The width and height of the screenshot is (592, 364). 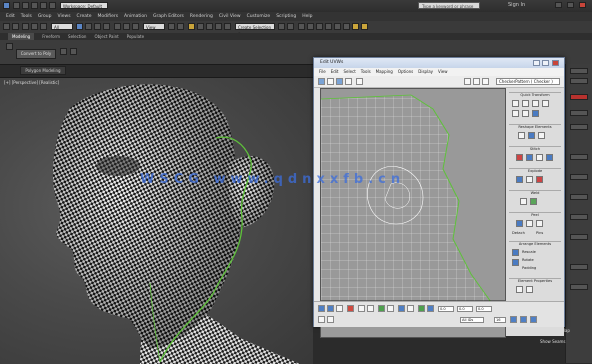 What do you see at coordinates (539, 223) in the screenshot?
I see `pin-icon` at bounding box center [539, 223].